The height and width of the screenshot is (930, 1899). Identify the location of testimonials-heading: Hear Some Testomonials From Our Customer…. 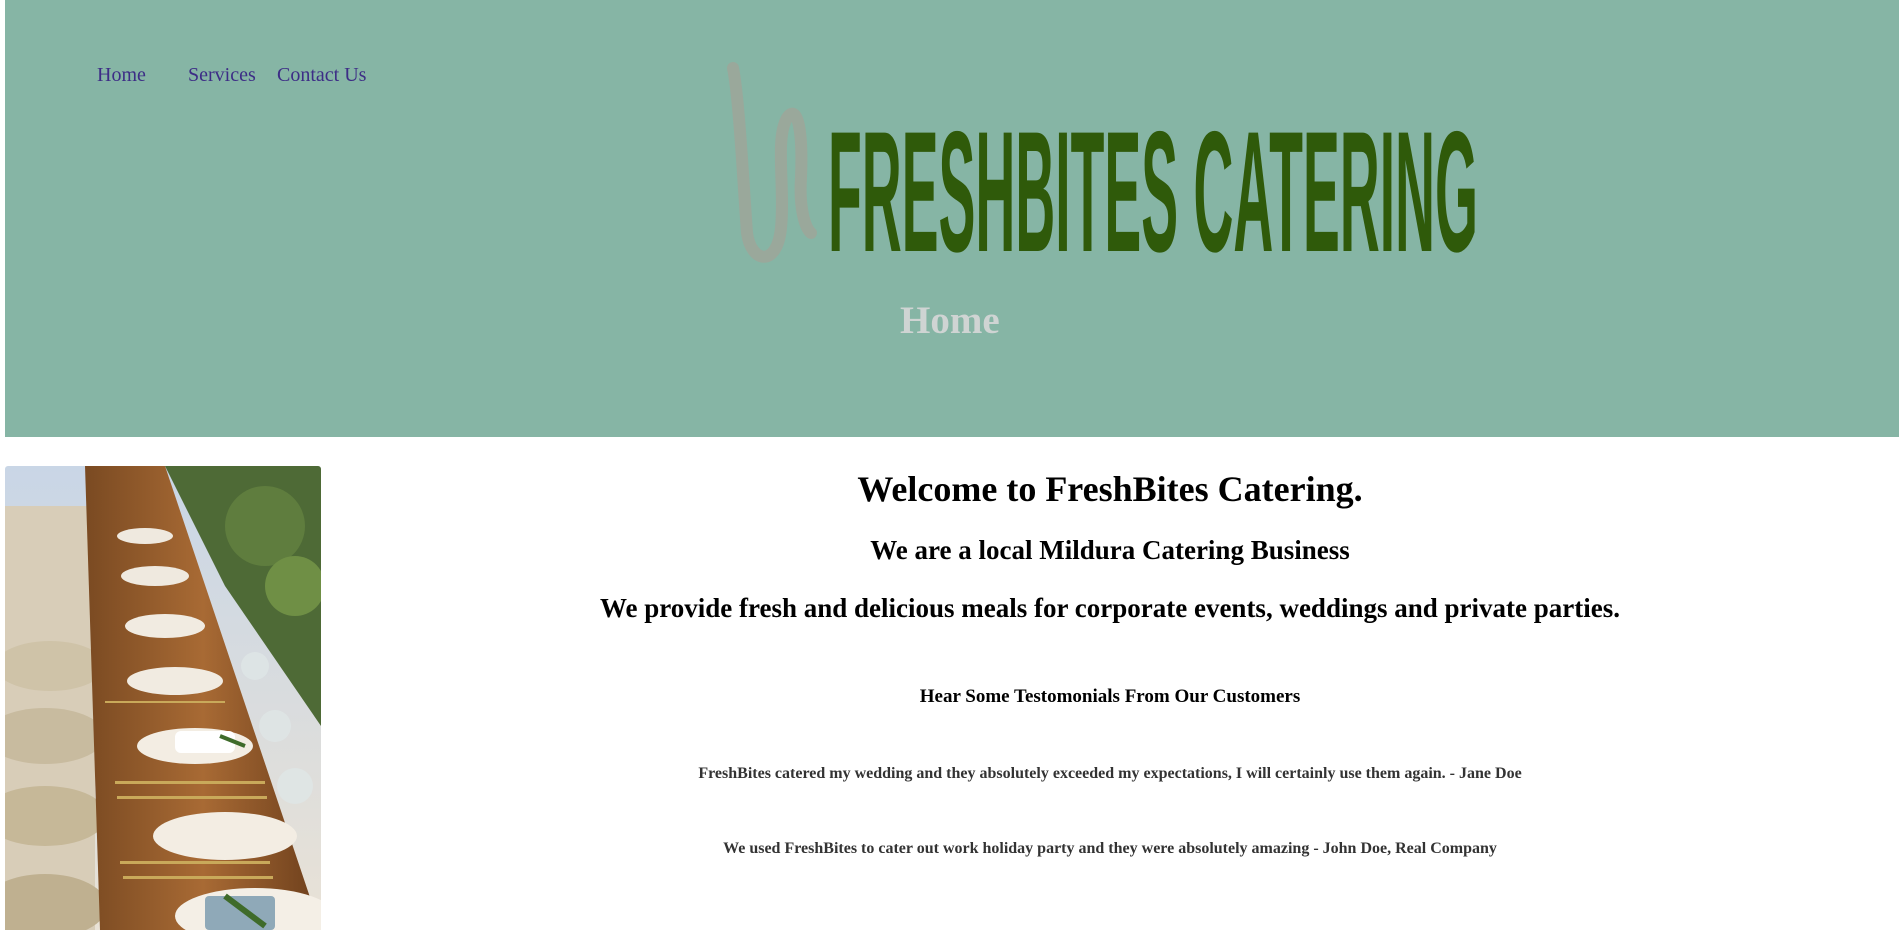
(1110, 696).